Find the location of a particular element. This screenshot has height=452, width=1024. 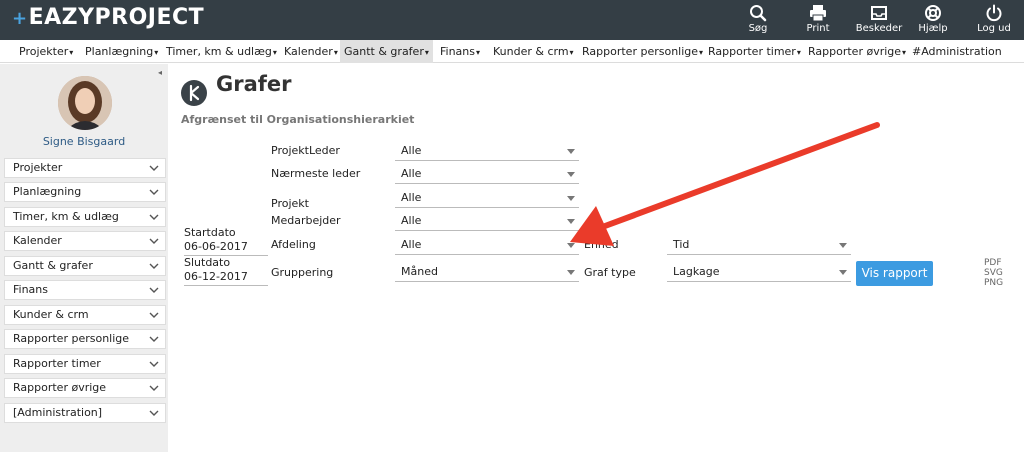

menu-label: Finans is located at coordinates (457, 51).